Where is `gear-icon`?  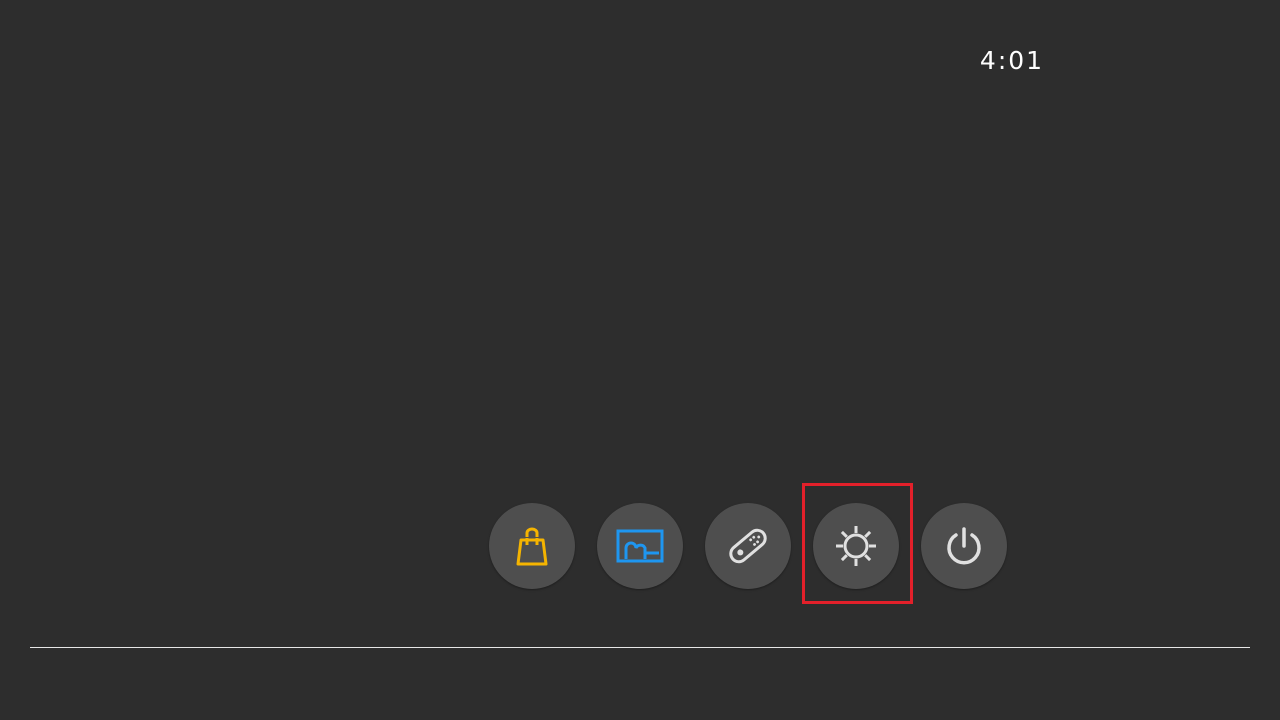 gear-icon is located at coordinates (856, 546).